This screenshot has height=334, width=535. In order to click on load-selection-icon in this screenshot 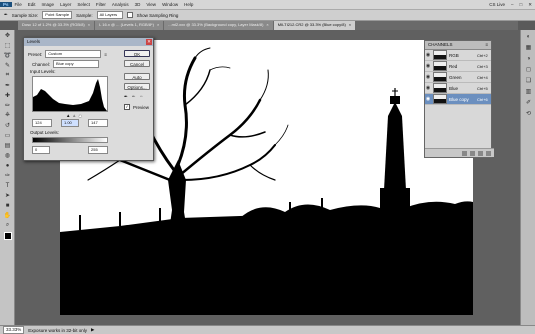, I will do `click(464, 153)`.